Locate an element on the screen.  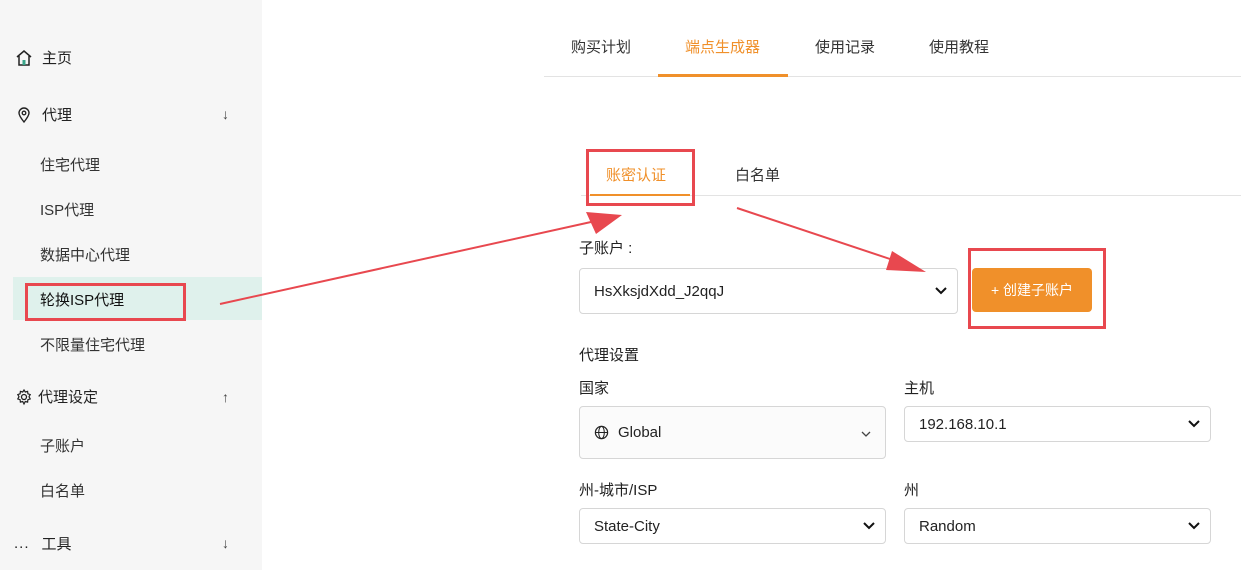
state-city-value: State-City is located at coordinates (627, 526).